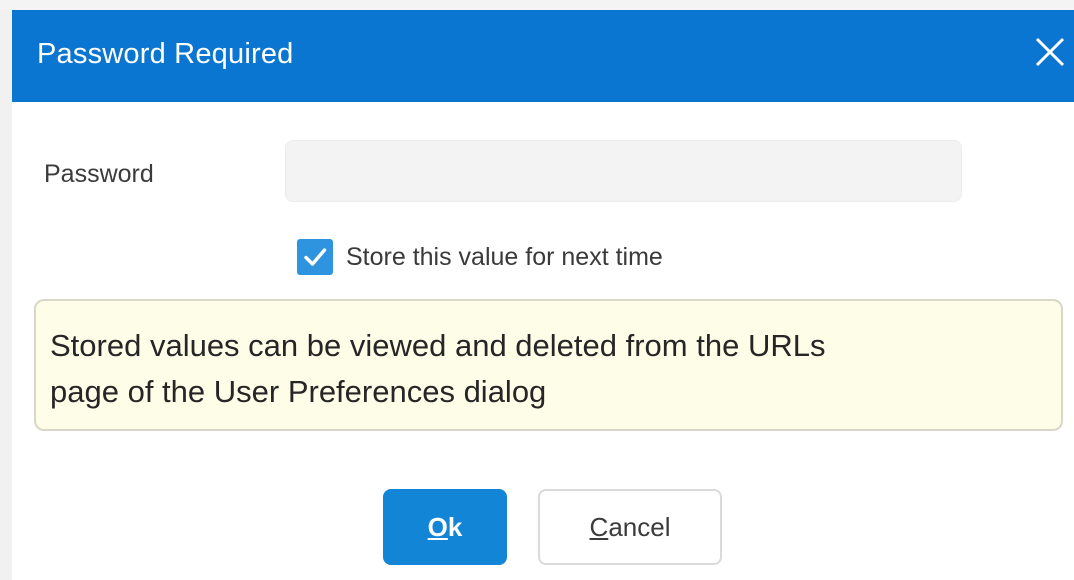 This screenshot has height=580, width=1074. Describe the element at coordinates (165, 54) in the screenshot. I see `dialog-title: Password Required` at that location.